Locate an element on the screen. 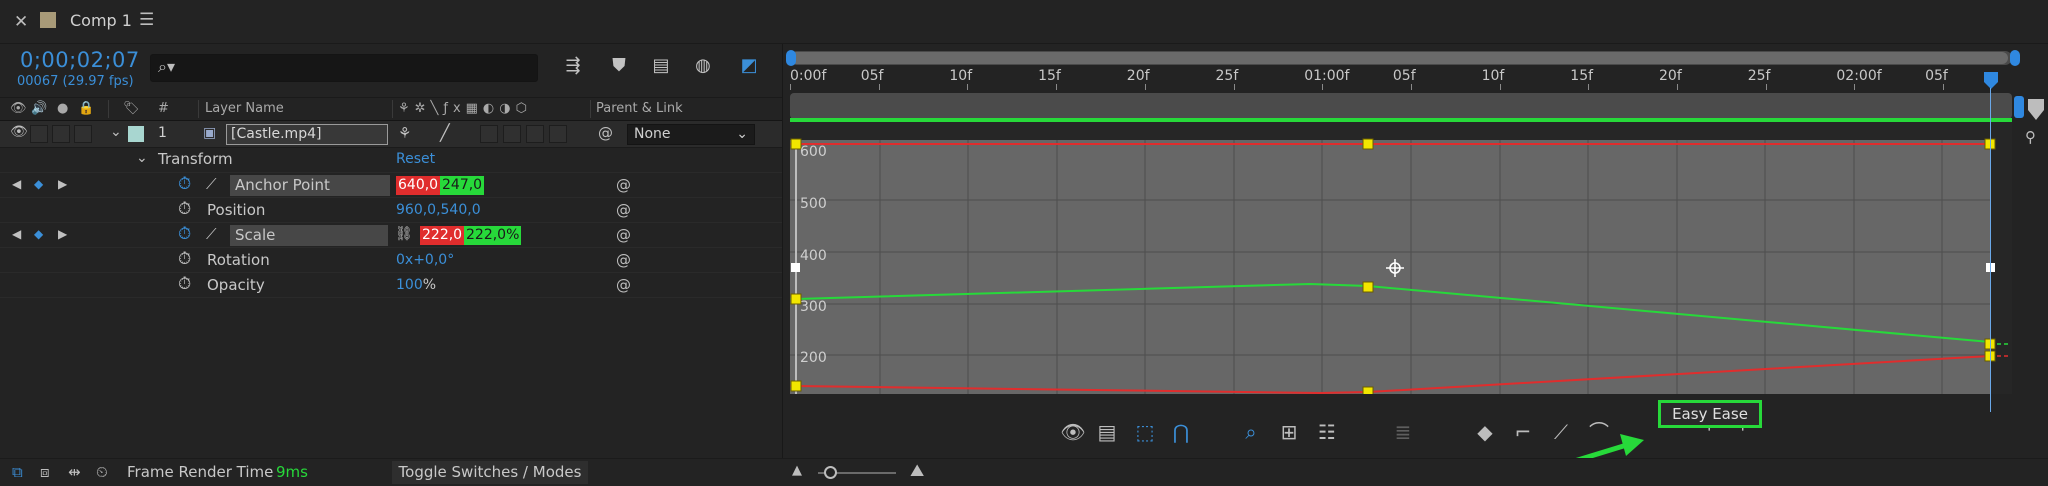  transform-reset-link: Reset is located at coordinates (415, 159).